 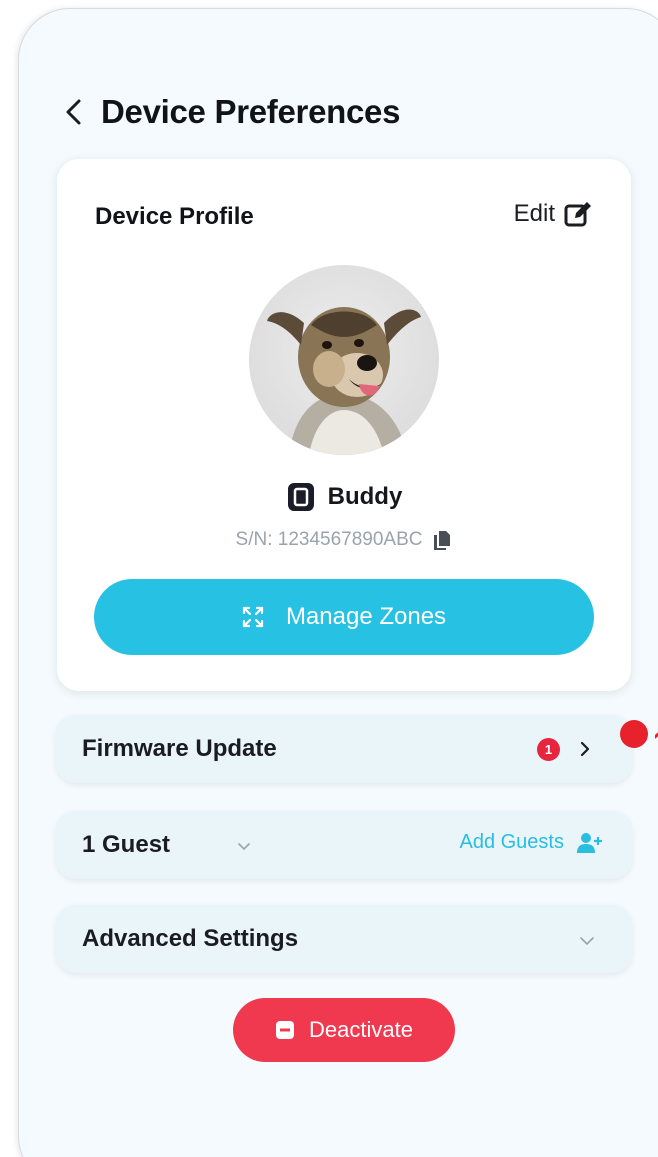 What do you see at coordinates (511, 842) in the screenshot?
I see `add-guests-label: Add Guests` at bounding box center [511, 842].